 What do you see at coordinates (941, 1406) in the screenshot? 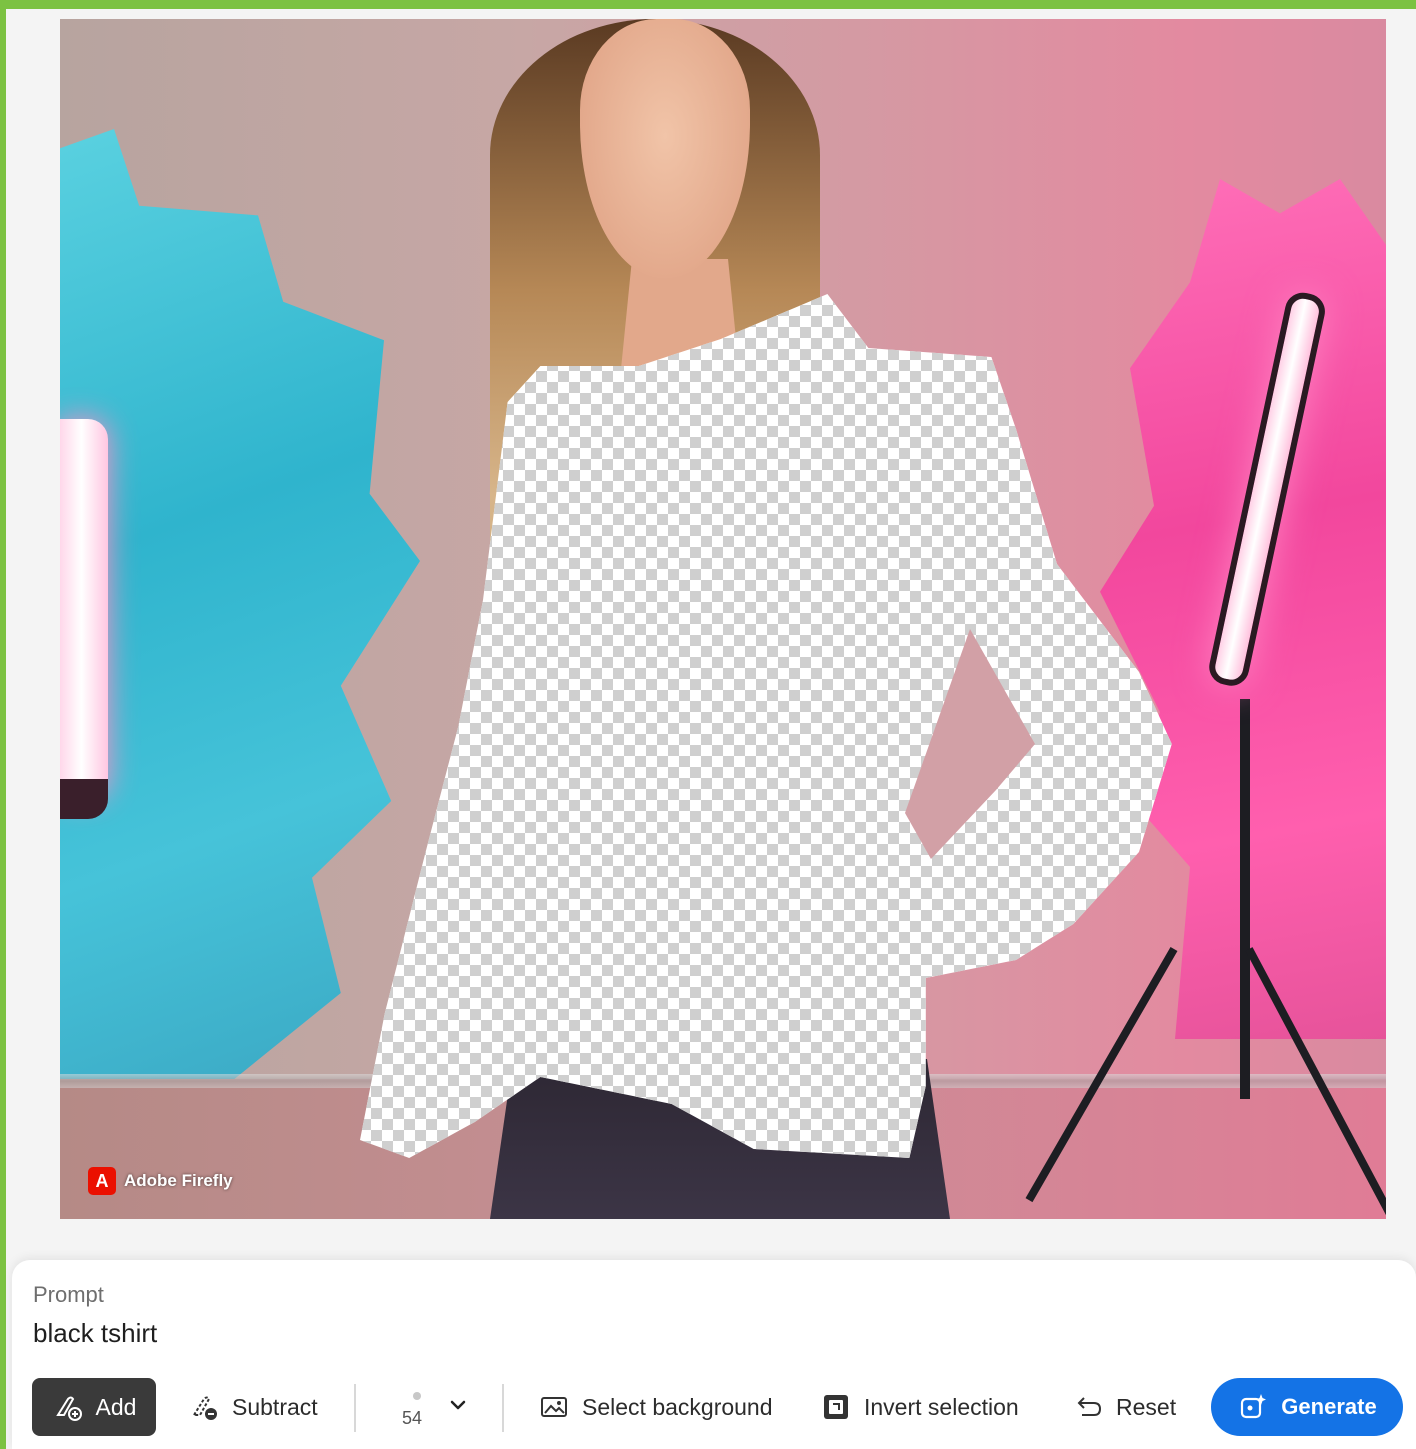
I see `invert-selection-label: Invert selection` at bounding box center [941, 1406].